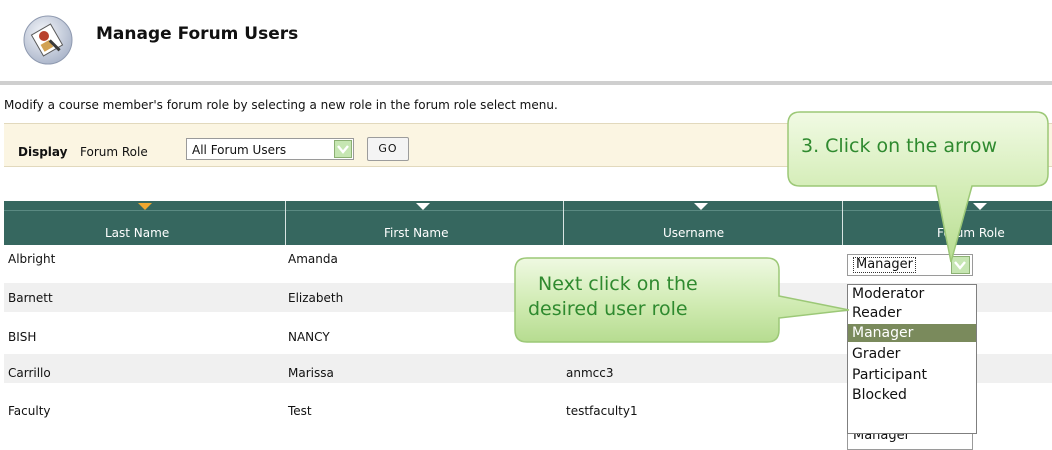  I want to click on callout-next-line1: Next click on the, so click(618, 284).